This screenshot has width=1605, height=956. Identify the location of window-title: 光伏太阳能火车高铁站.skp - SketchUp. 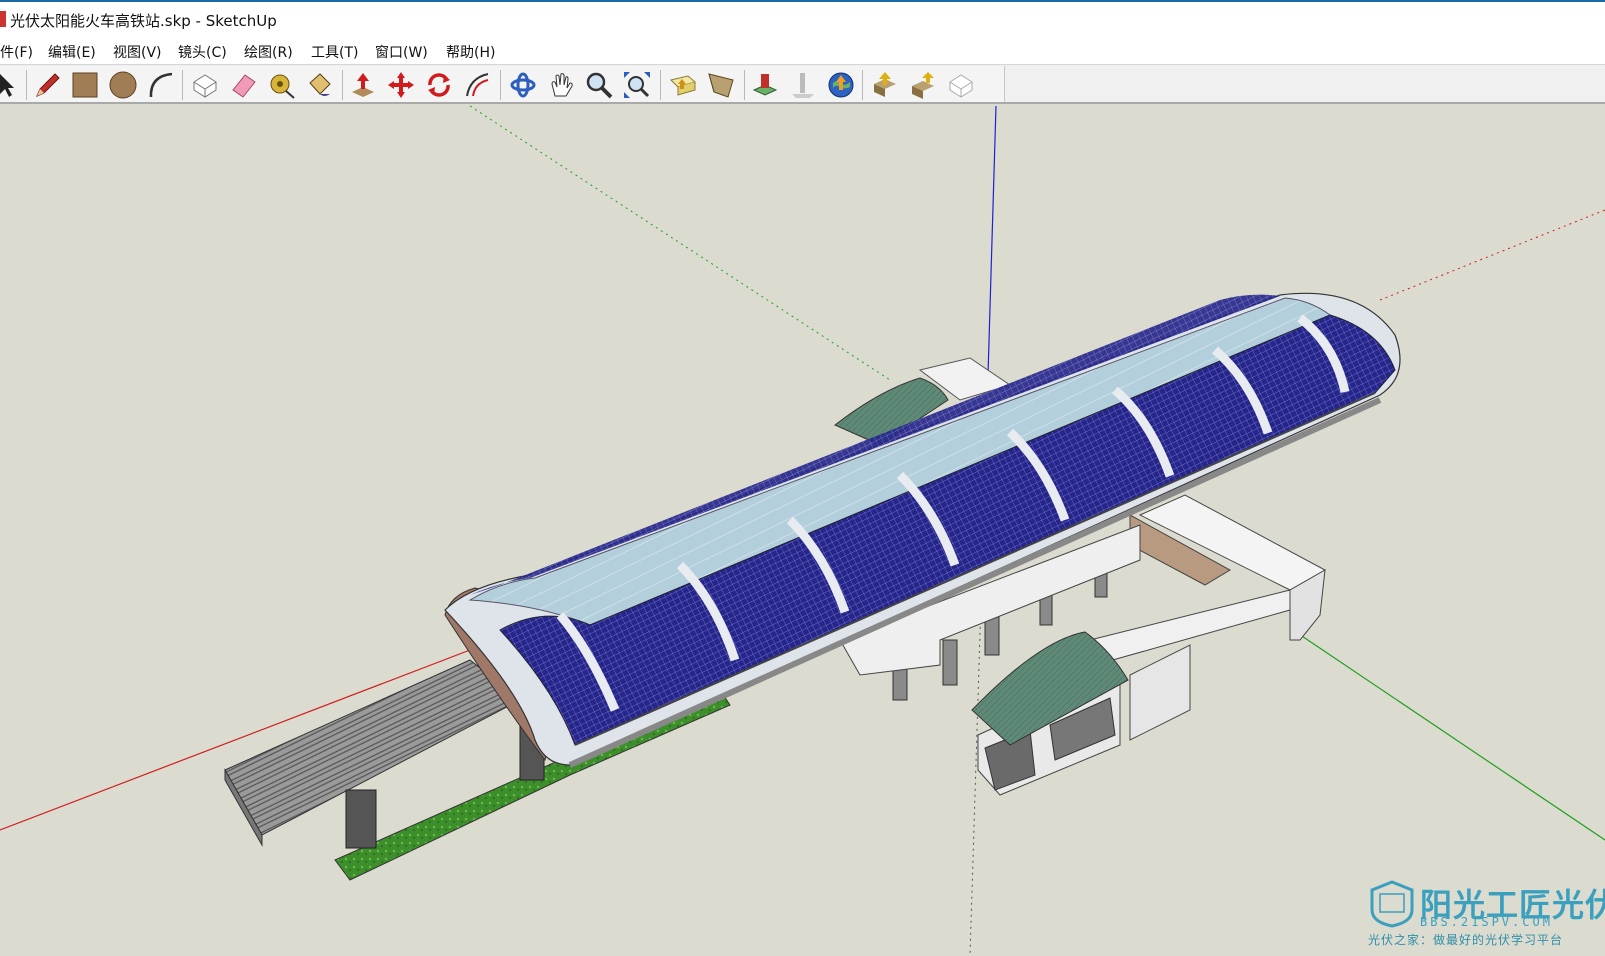
(143, 21).